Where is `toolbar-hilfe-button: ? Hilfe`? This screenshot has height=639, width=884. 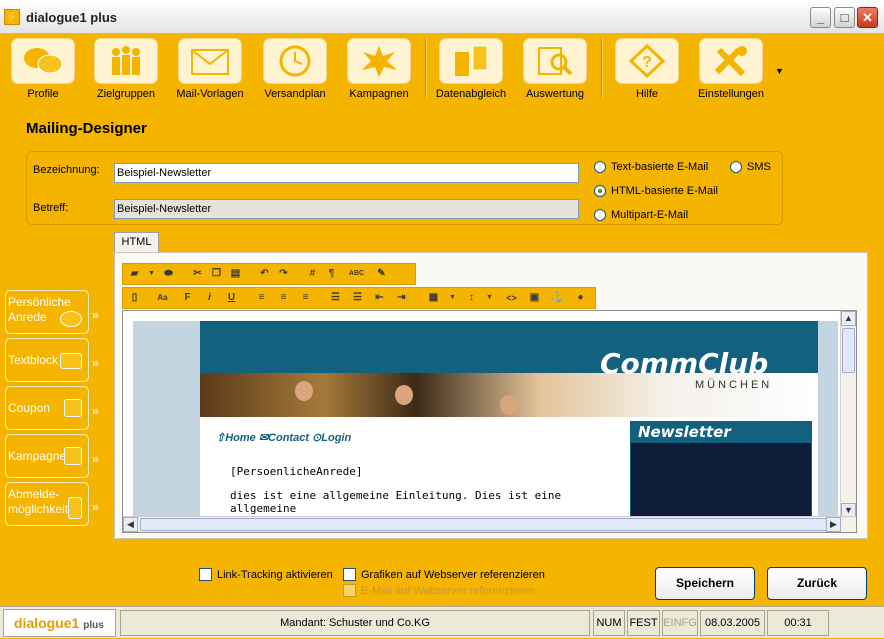
toolbar-hilfe-button: ? Hilfe is located at coordinates (647, 68).